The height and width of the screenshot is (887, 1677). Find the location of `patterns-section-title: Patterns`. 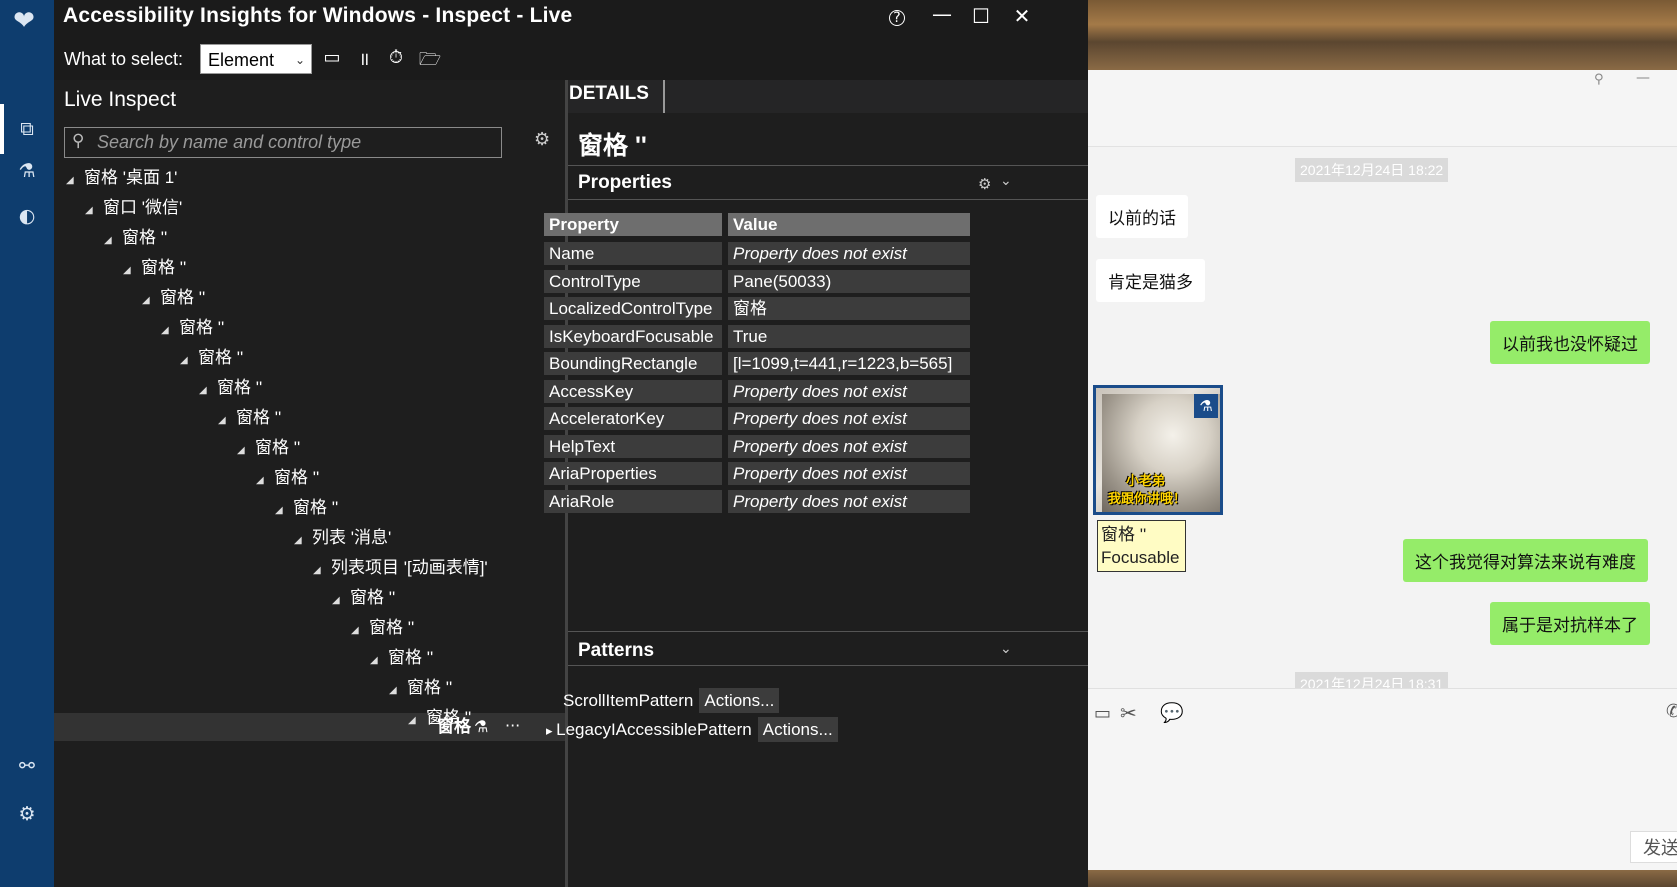

patterns-section-title: Patterns is located at coordinates (616, 651).